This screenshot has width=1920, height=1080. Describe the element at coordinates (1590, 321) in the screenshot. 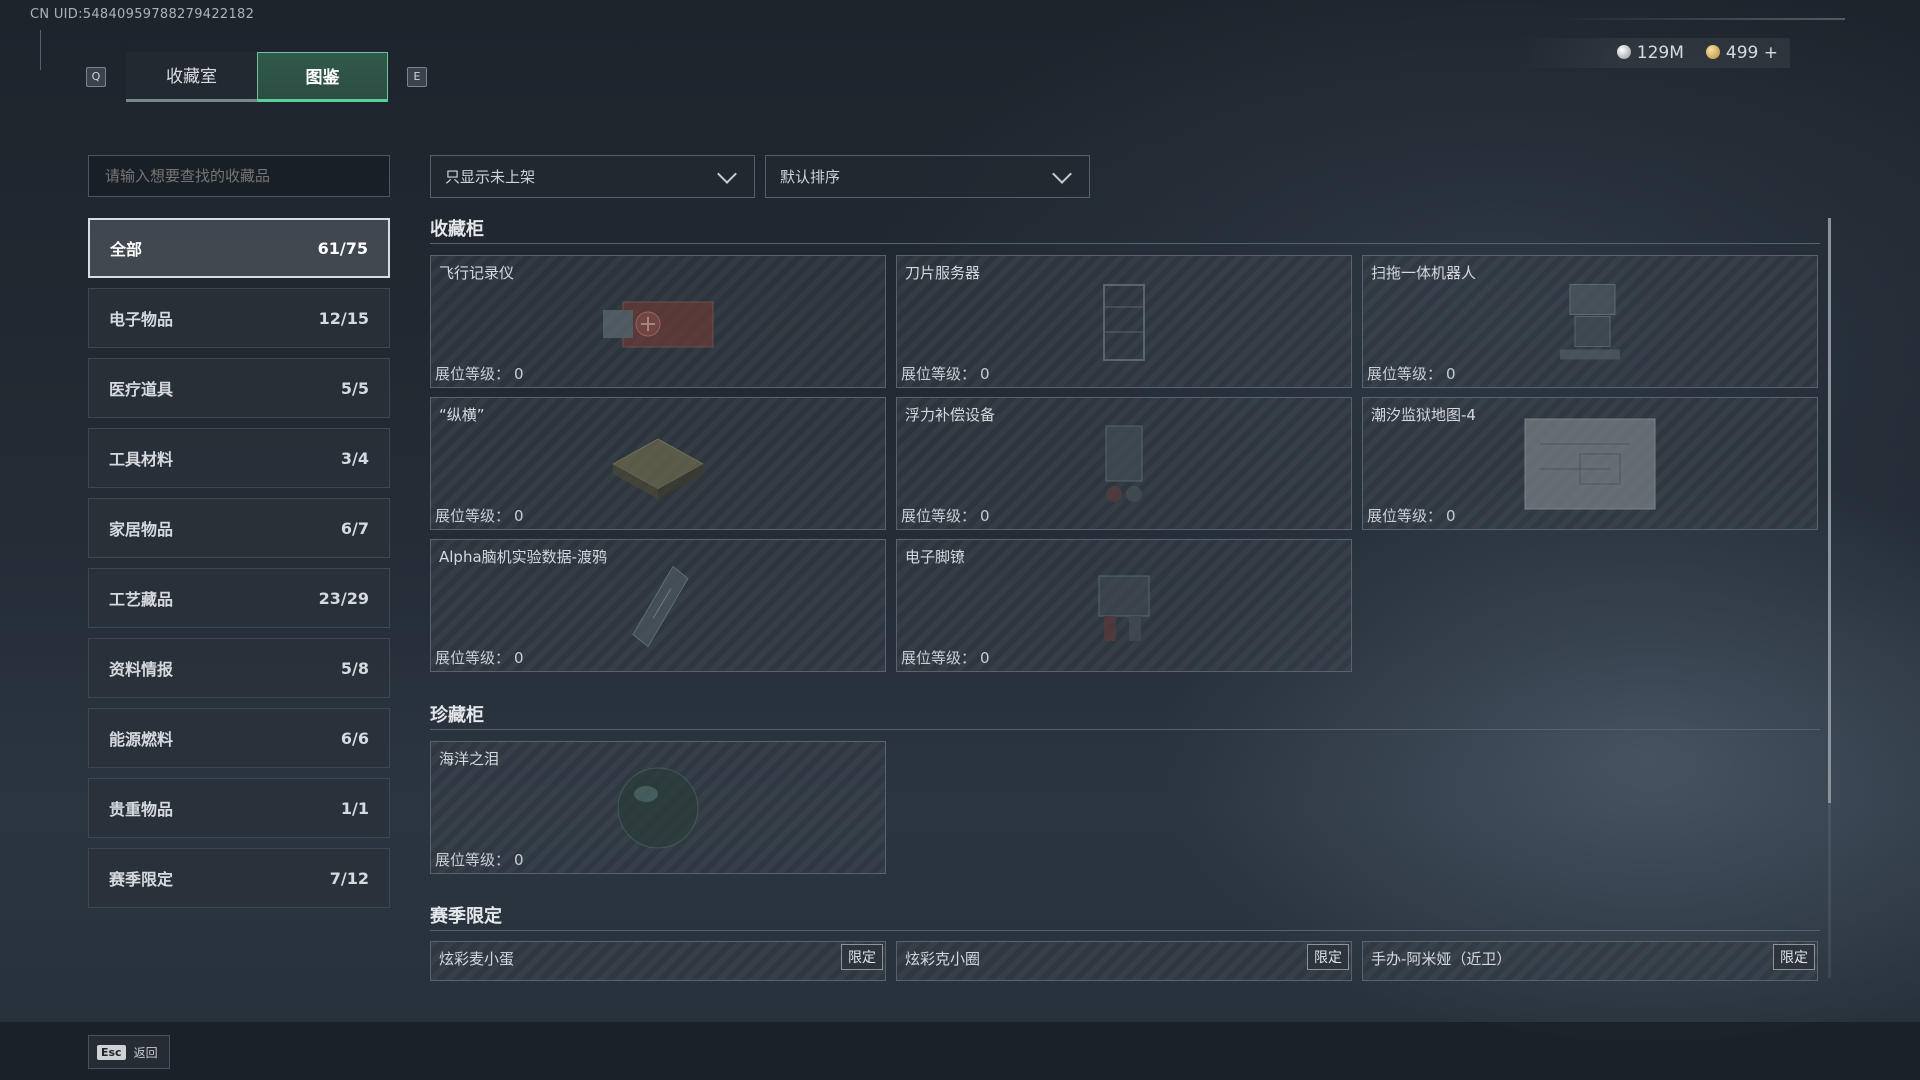

I see `collection-item-card: 扫拖一体机器人 展位等级： 0` at that location.